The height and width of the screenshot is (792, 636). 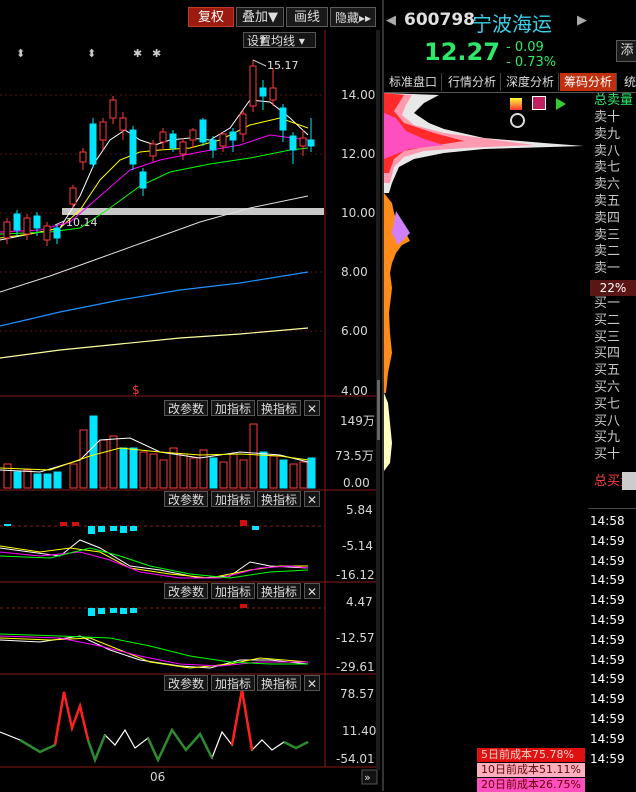 What do you see at coordinates (354, 391) in the screenshot?
I see `price-axis-label: 4.00` at bounding box center [354, 391].